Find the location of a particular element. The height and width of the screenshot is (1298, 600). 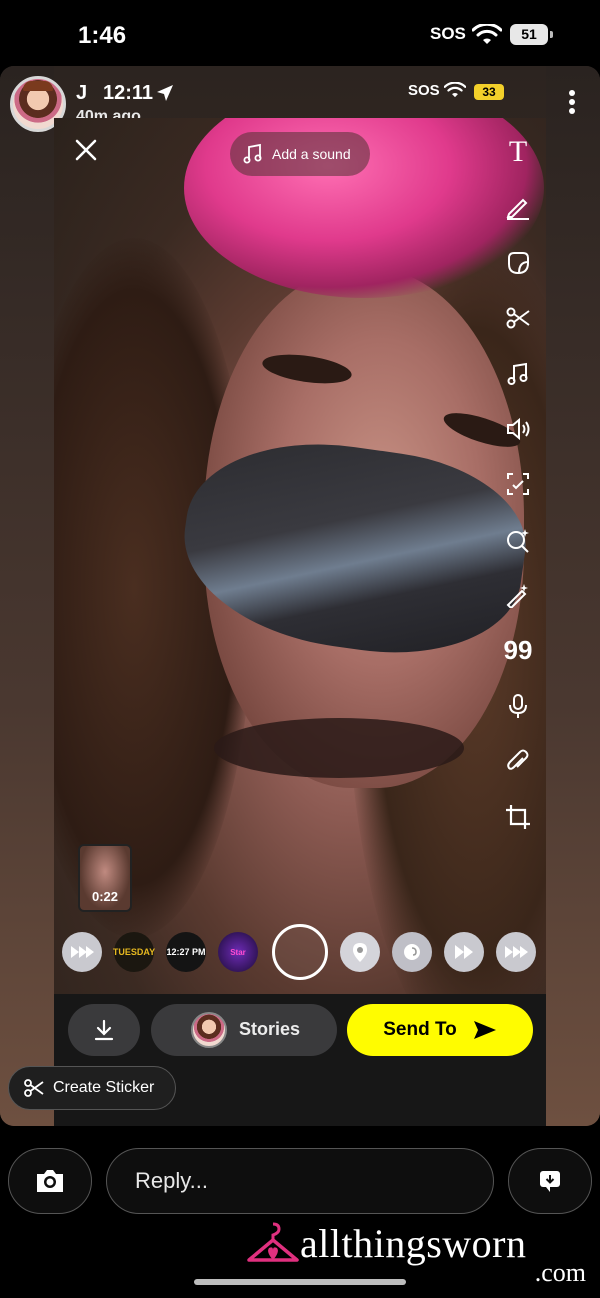

music-tool-icon is located at coordinates (518, 374).